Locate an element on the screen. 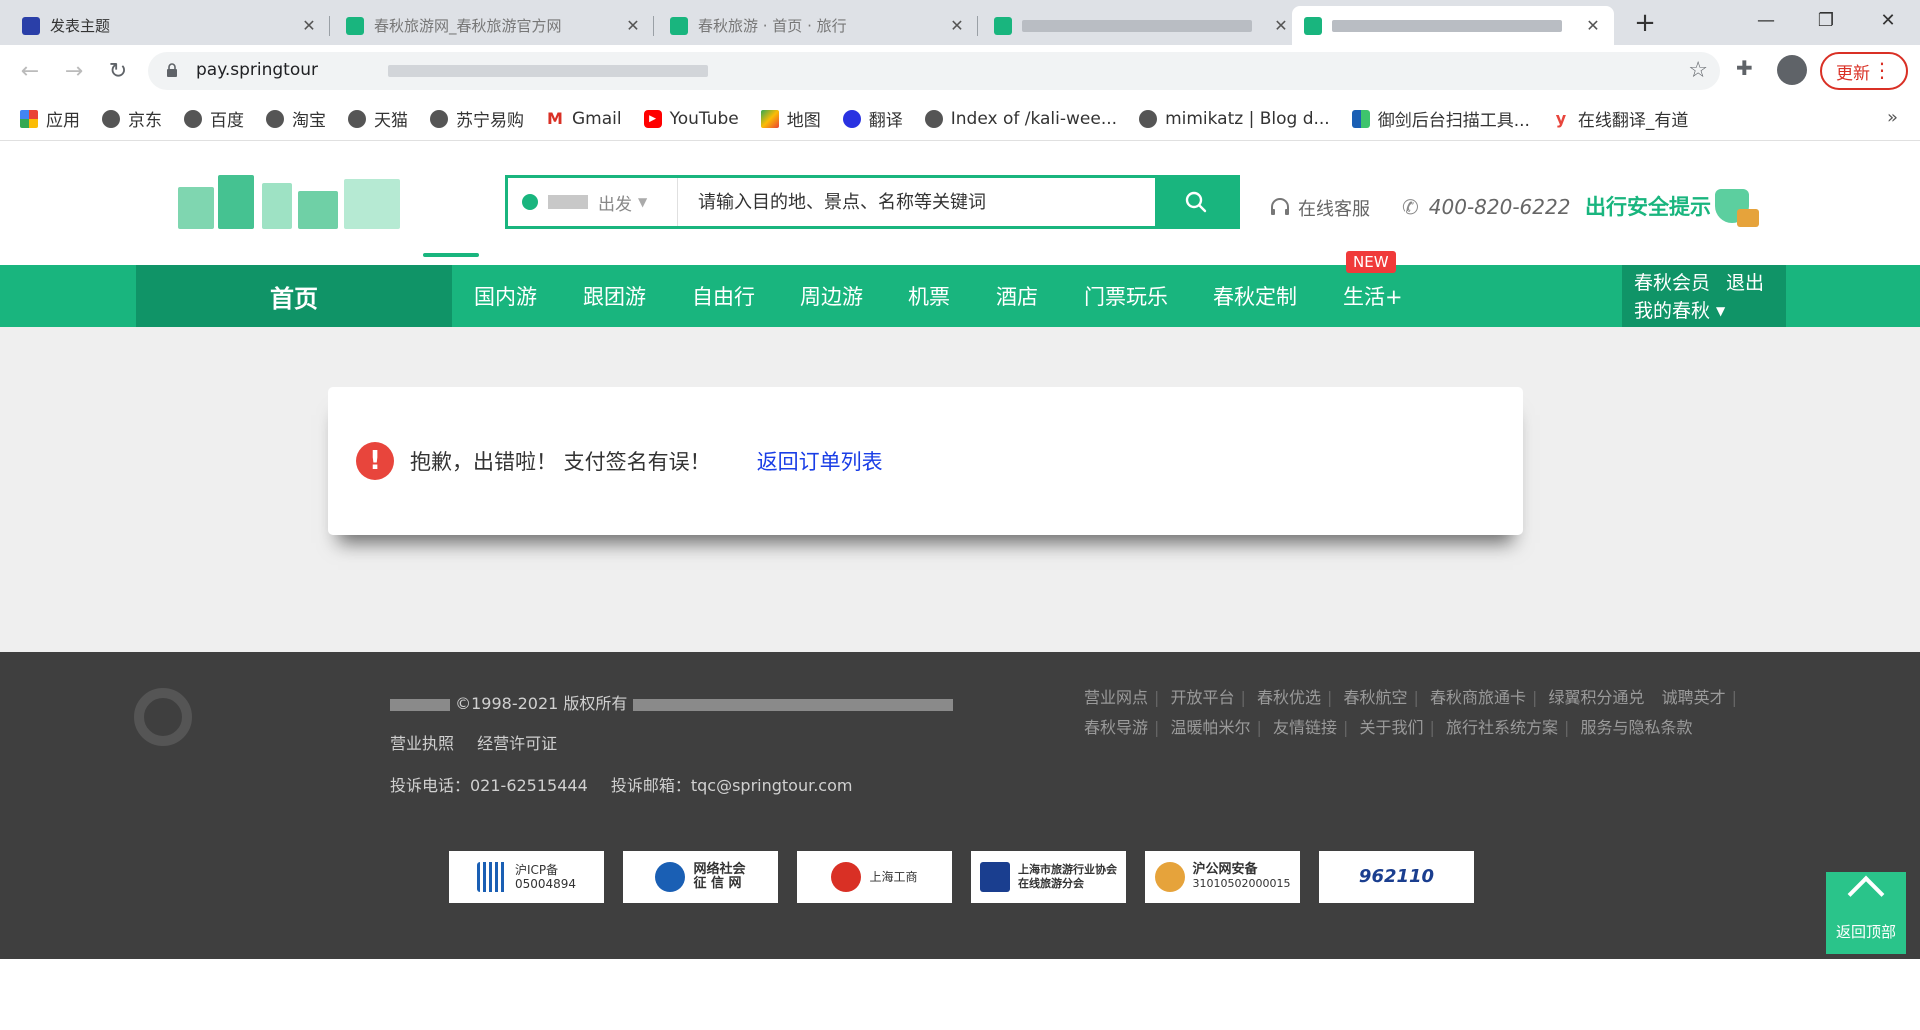 Image resolution: width=1920 pixels, height=1030 pixels. public-security-badge: 沪公网安备 31010502000015 is located at coordinates (1222, 877).